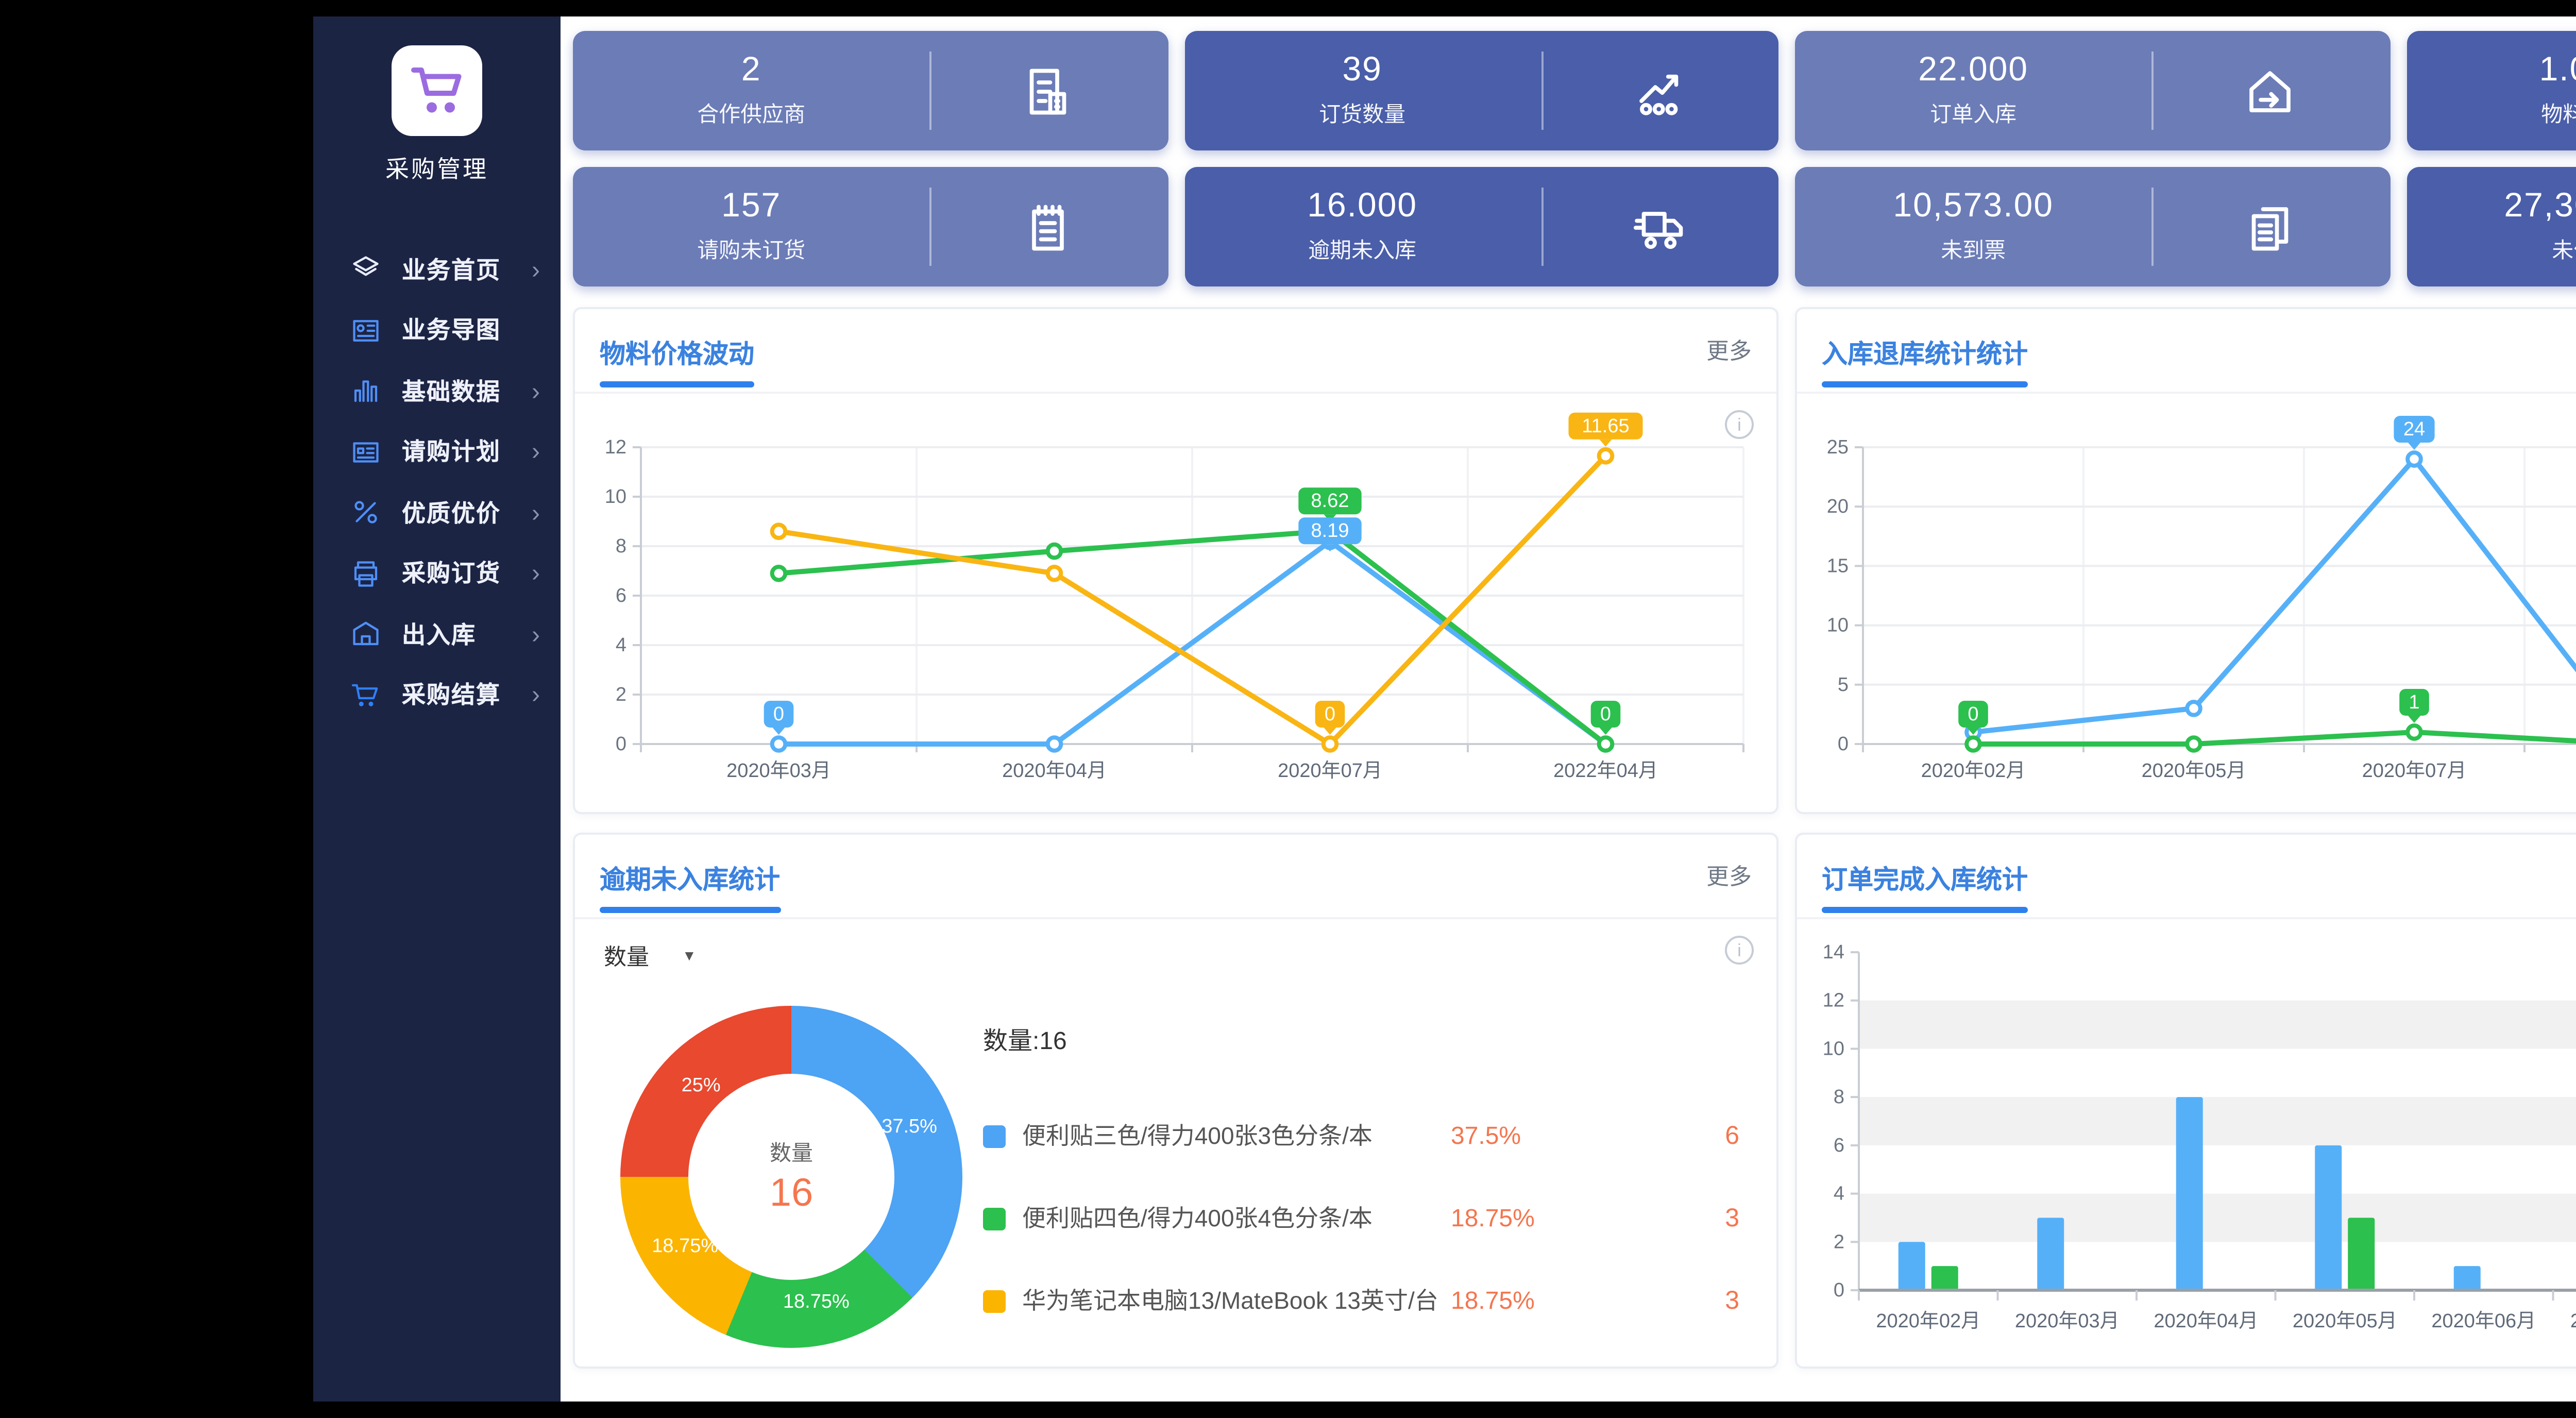  I want to click on bar-chart-icon, so click(365, 392).